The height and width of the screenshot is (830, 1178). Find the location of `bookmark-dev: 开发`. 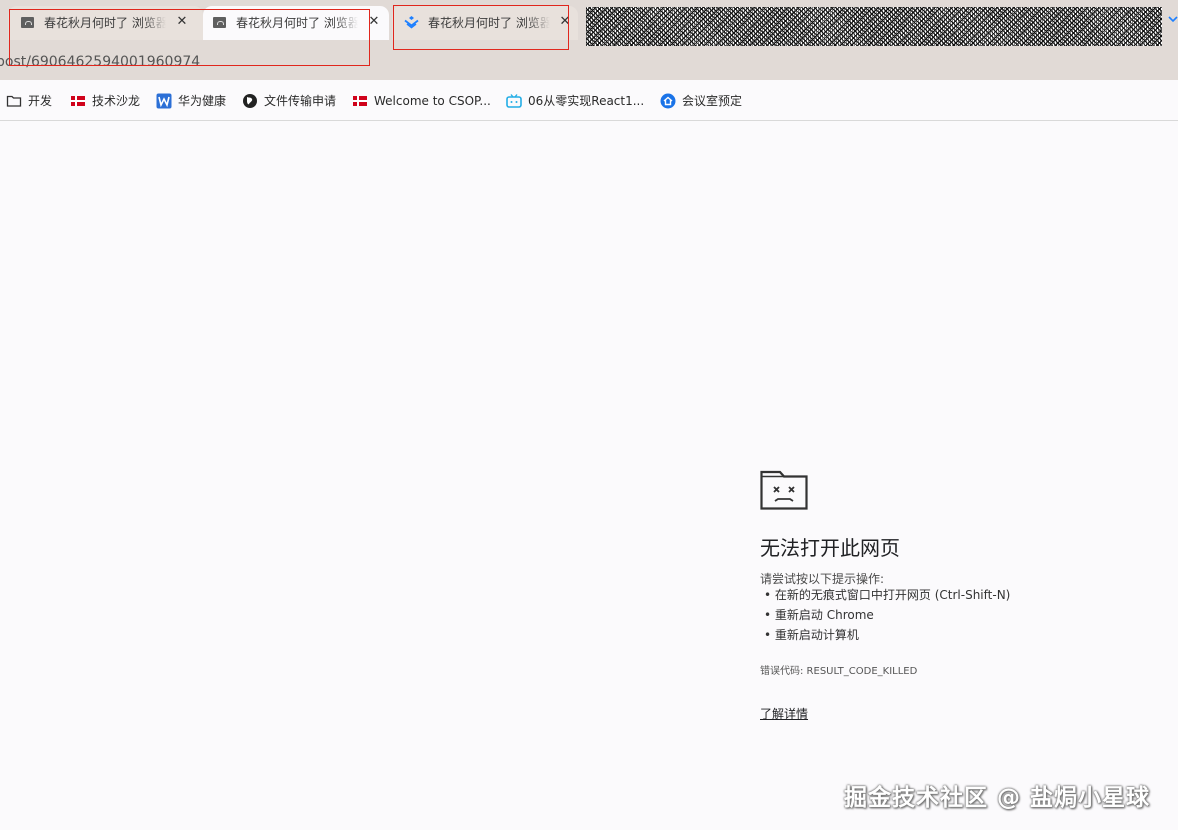

bookmark-dev: 开发 is located at coordinates (29, 100).